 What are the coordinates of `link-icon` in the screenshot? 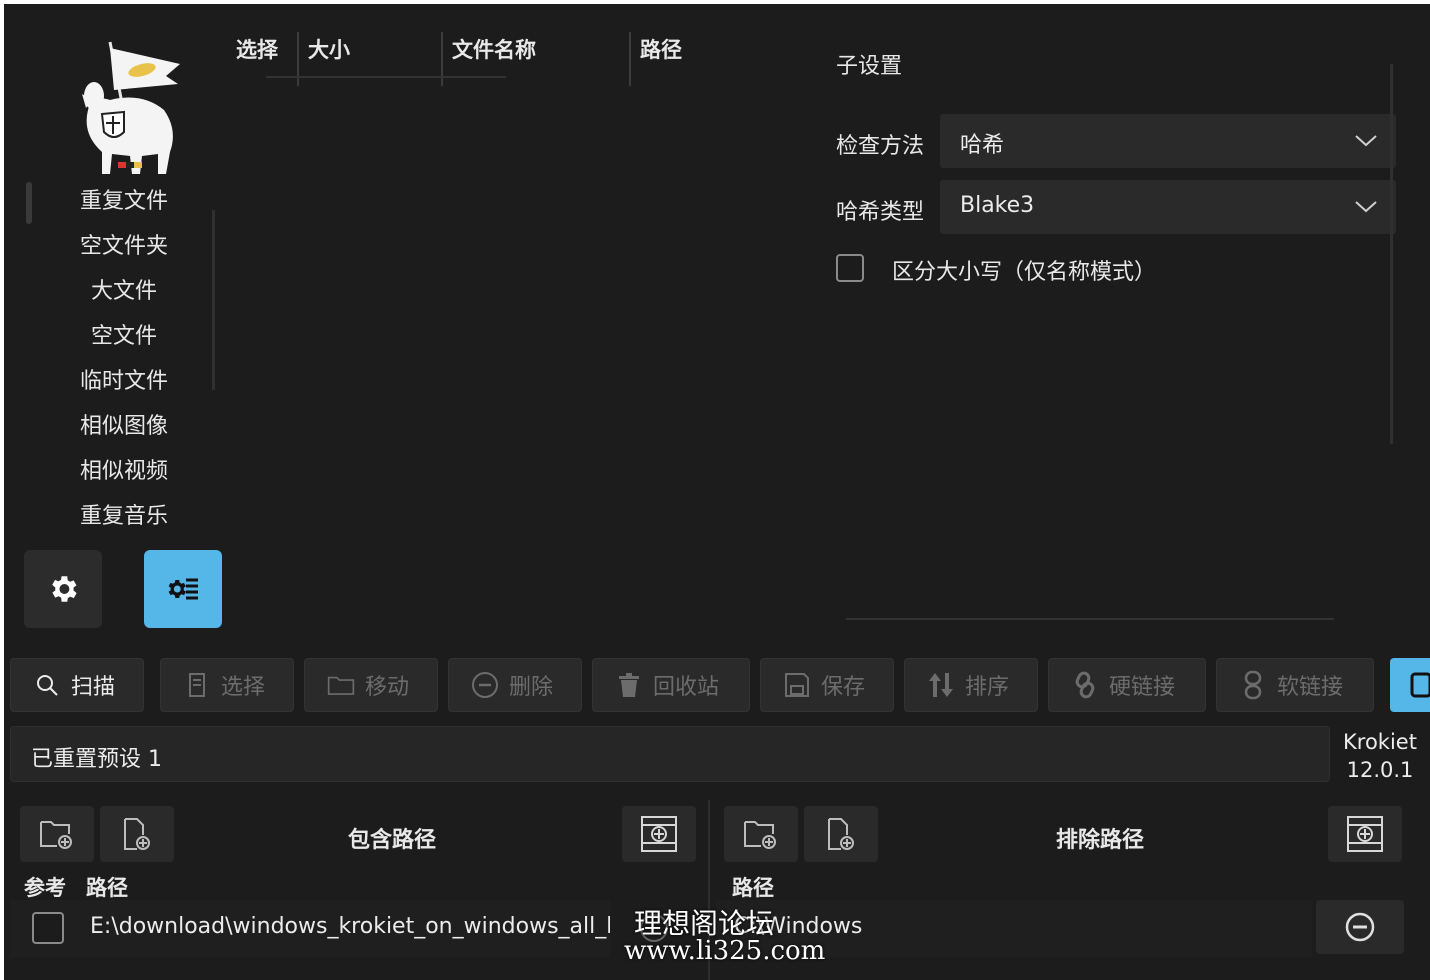 It's located at (1085, 685).